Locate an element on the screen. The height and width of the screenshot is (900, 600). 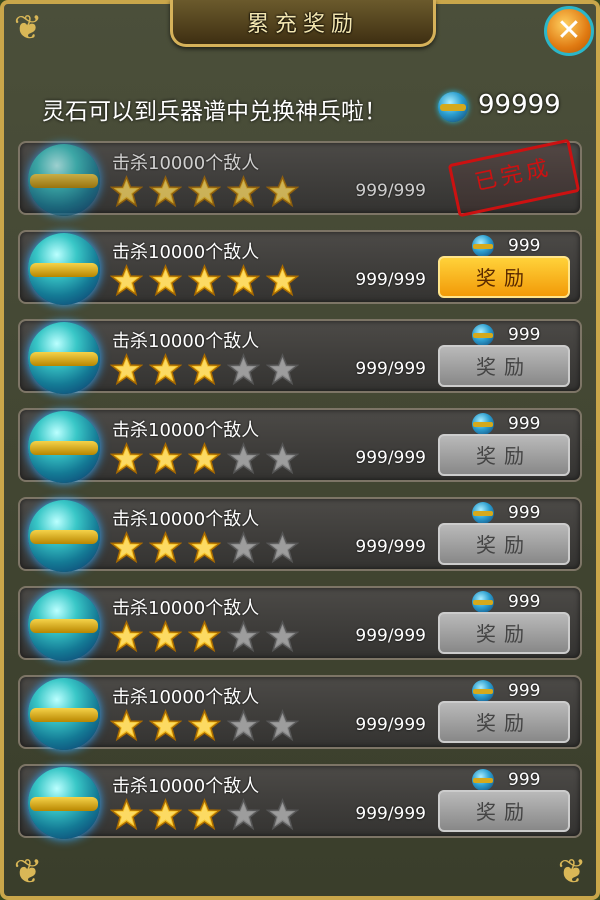
page-title: 累充奖励 is located at coordinates (302, 24).